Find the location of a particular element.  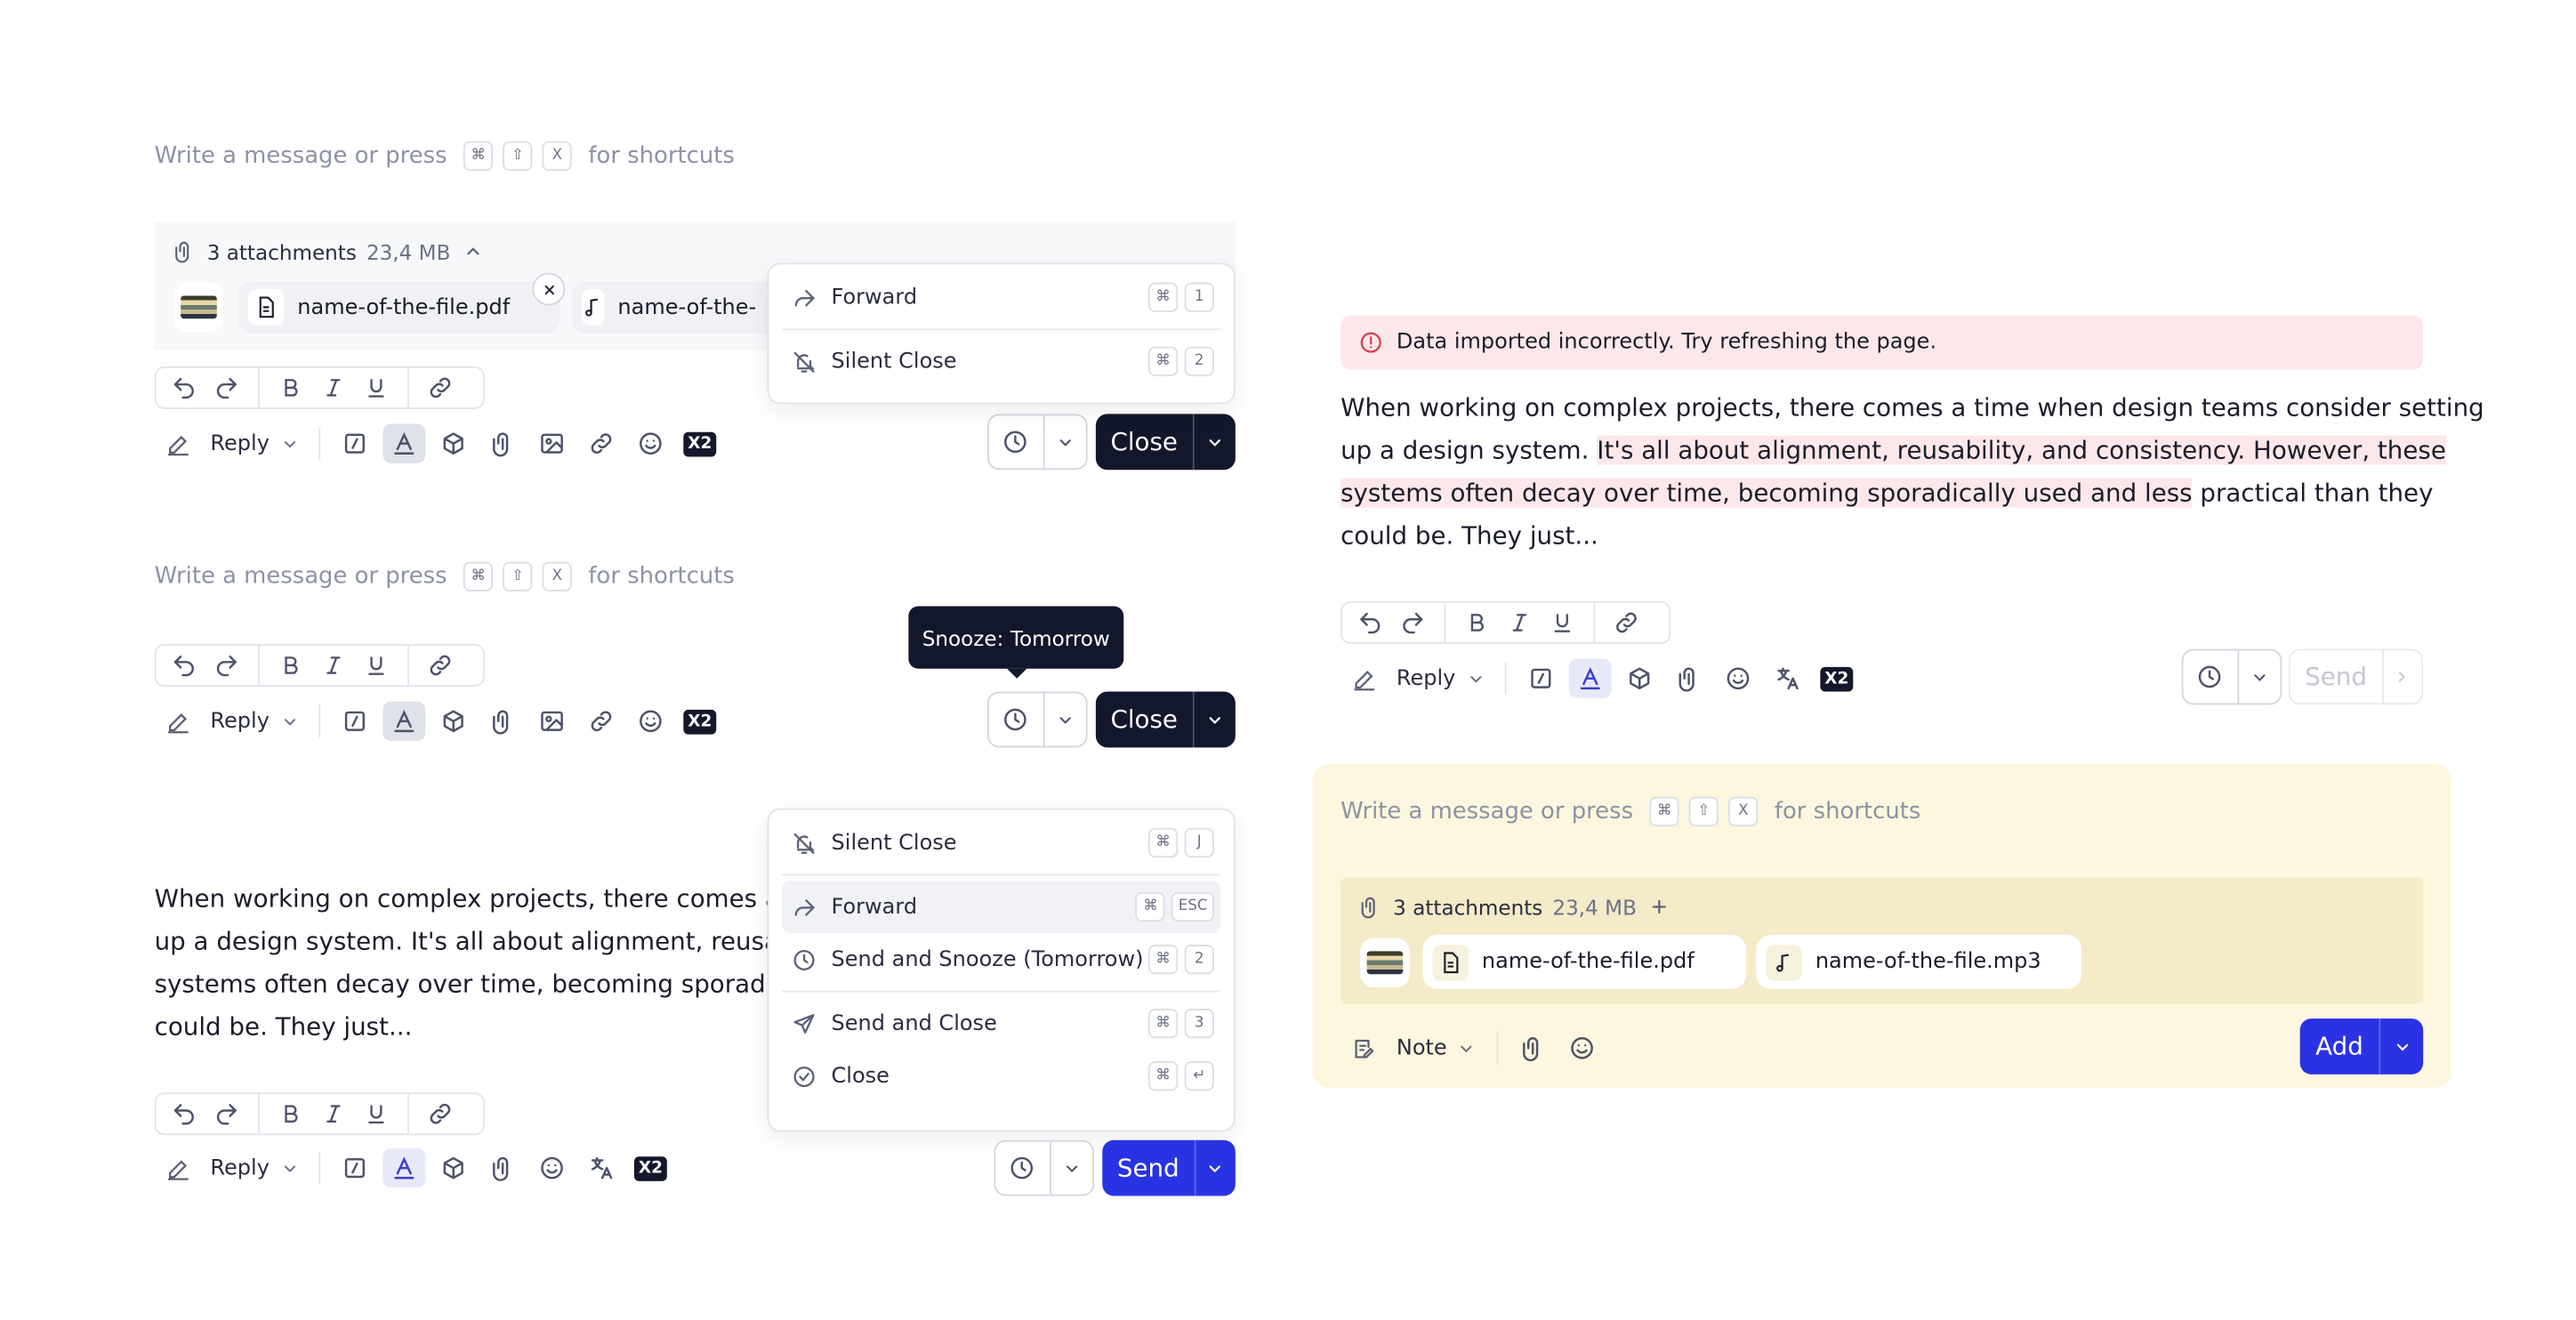

menu-item-forward: Forward ⌘ ESC is located at coordinates (1001, 907).